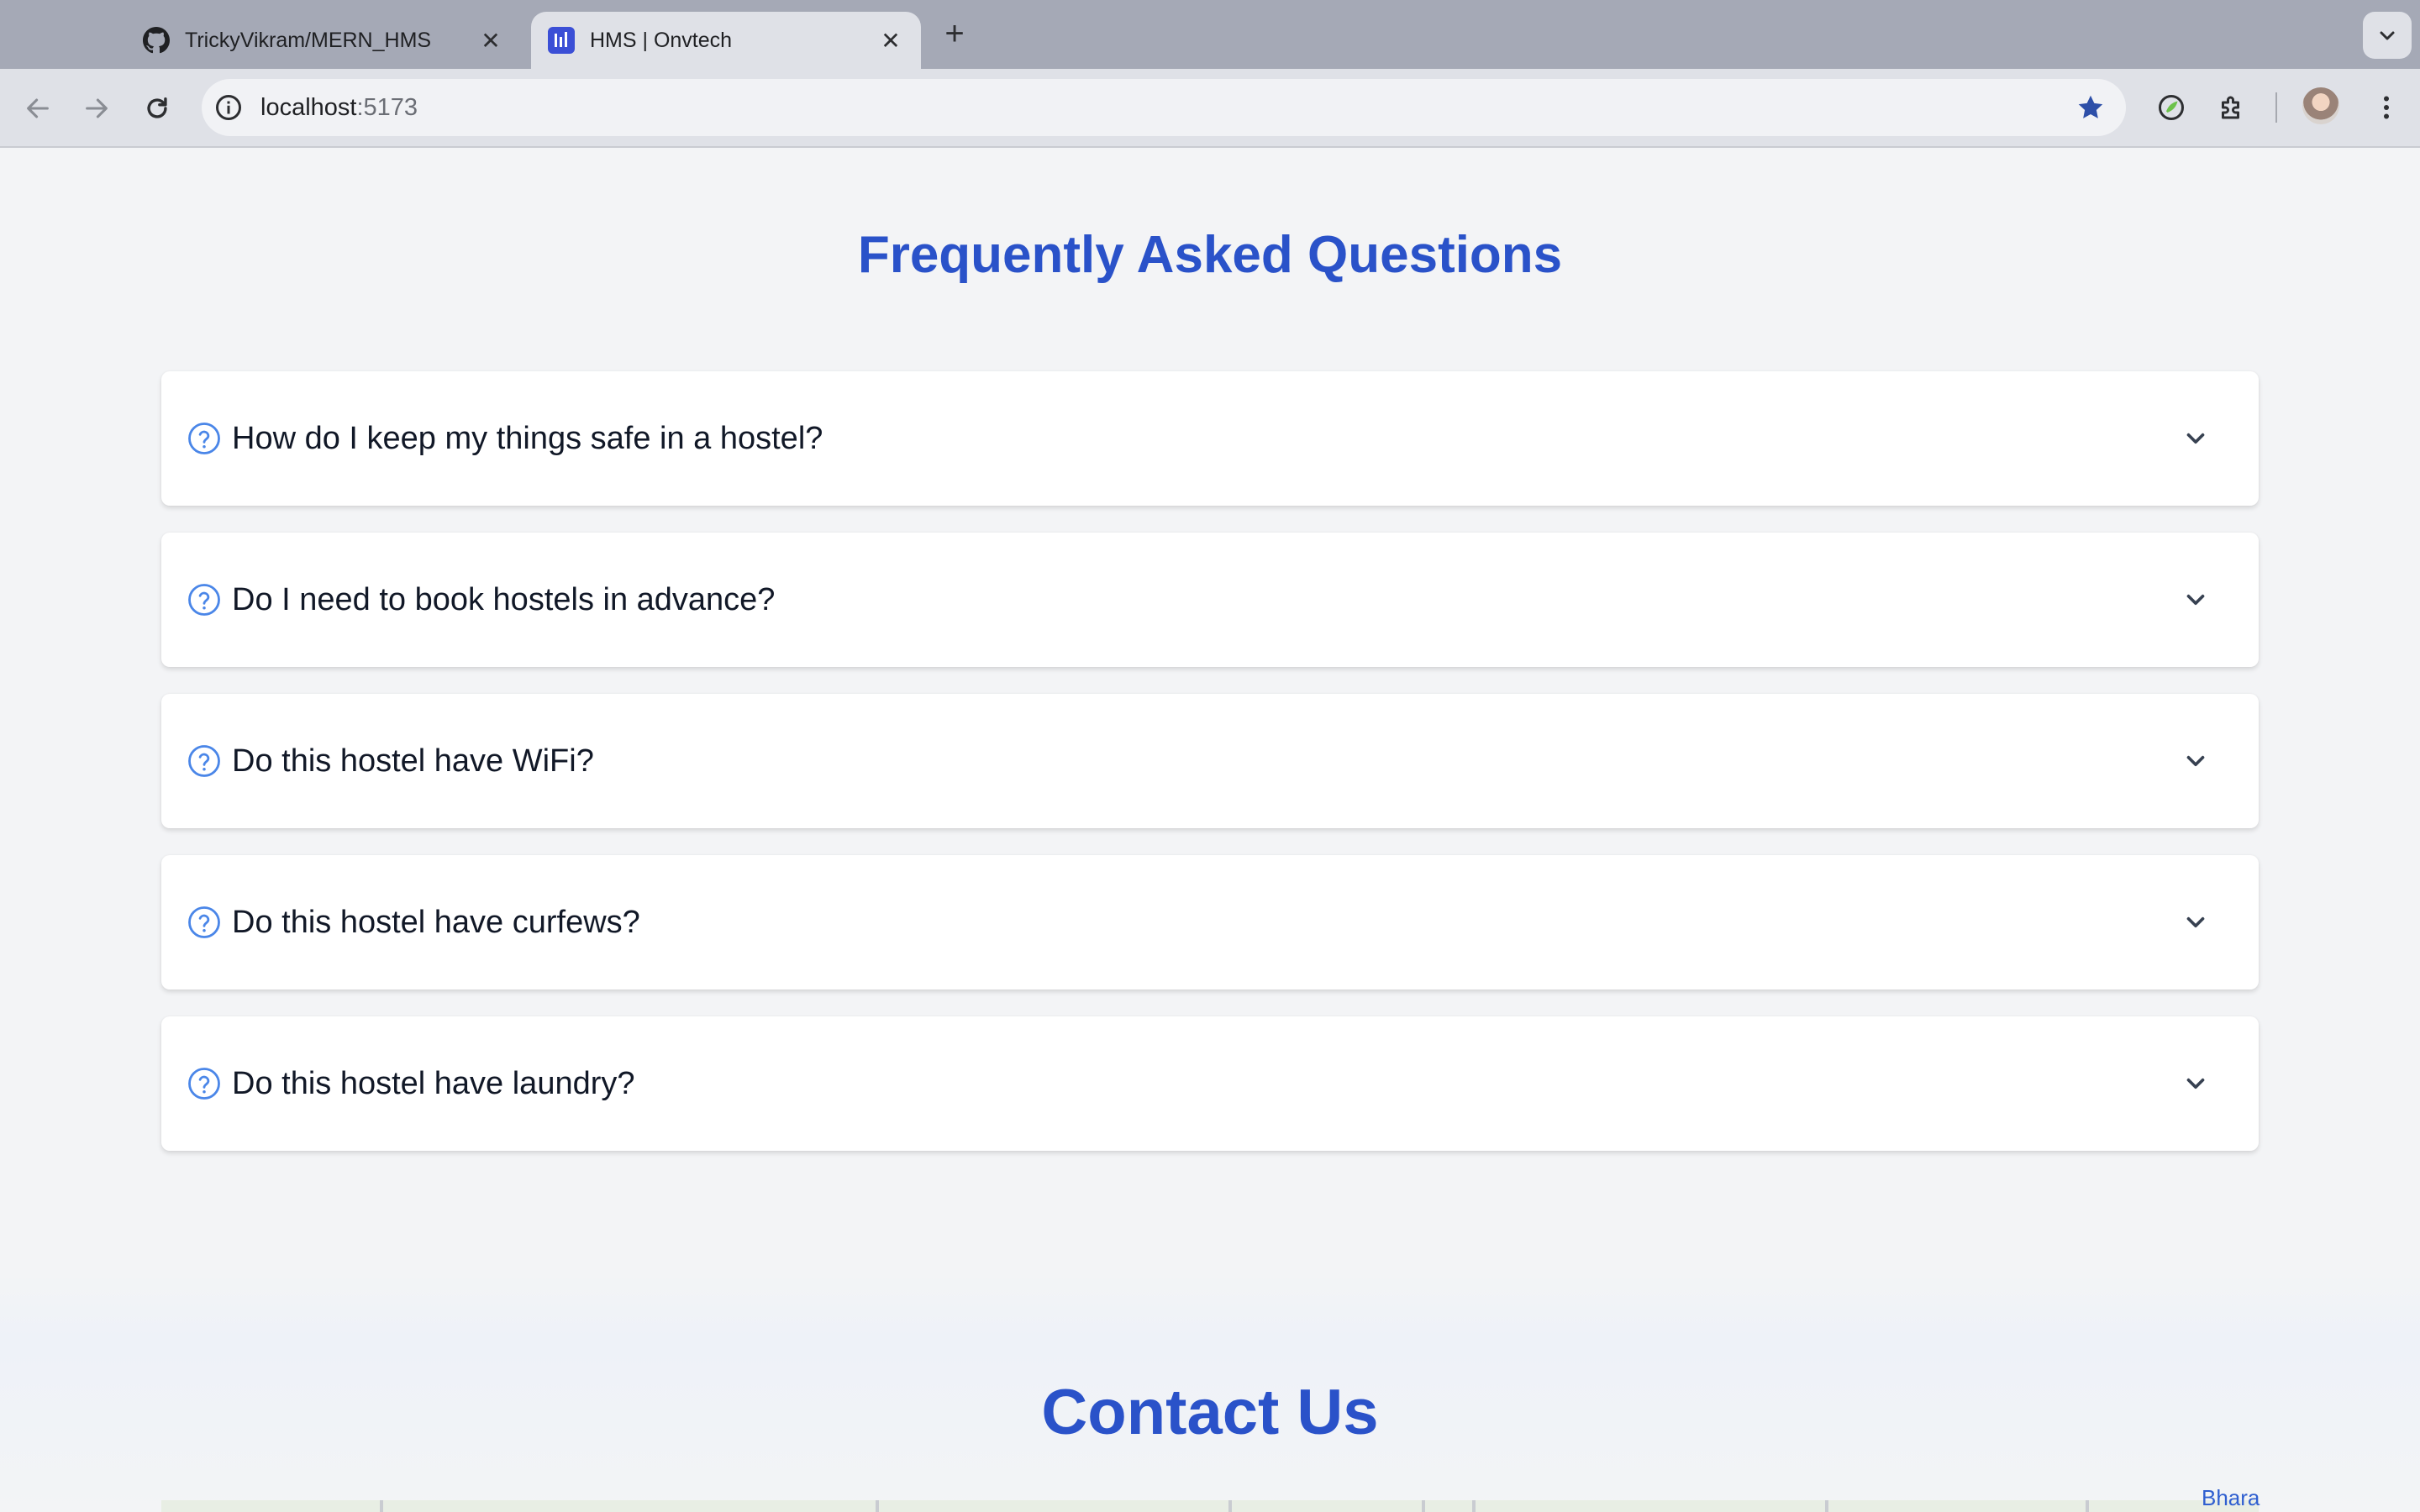  Describe the element at coordinates (1210, 1083) in the screenshot. I see `faq-accordion-item: Do this hostel have laundry?` at that location.